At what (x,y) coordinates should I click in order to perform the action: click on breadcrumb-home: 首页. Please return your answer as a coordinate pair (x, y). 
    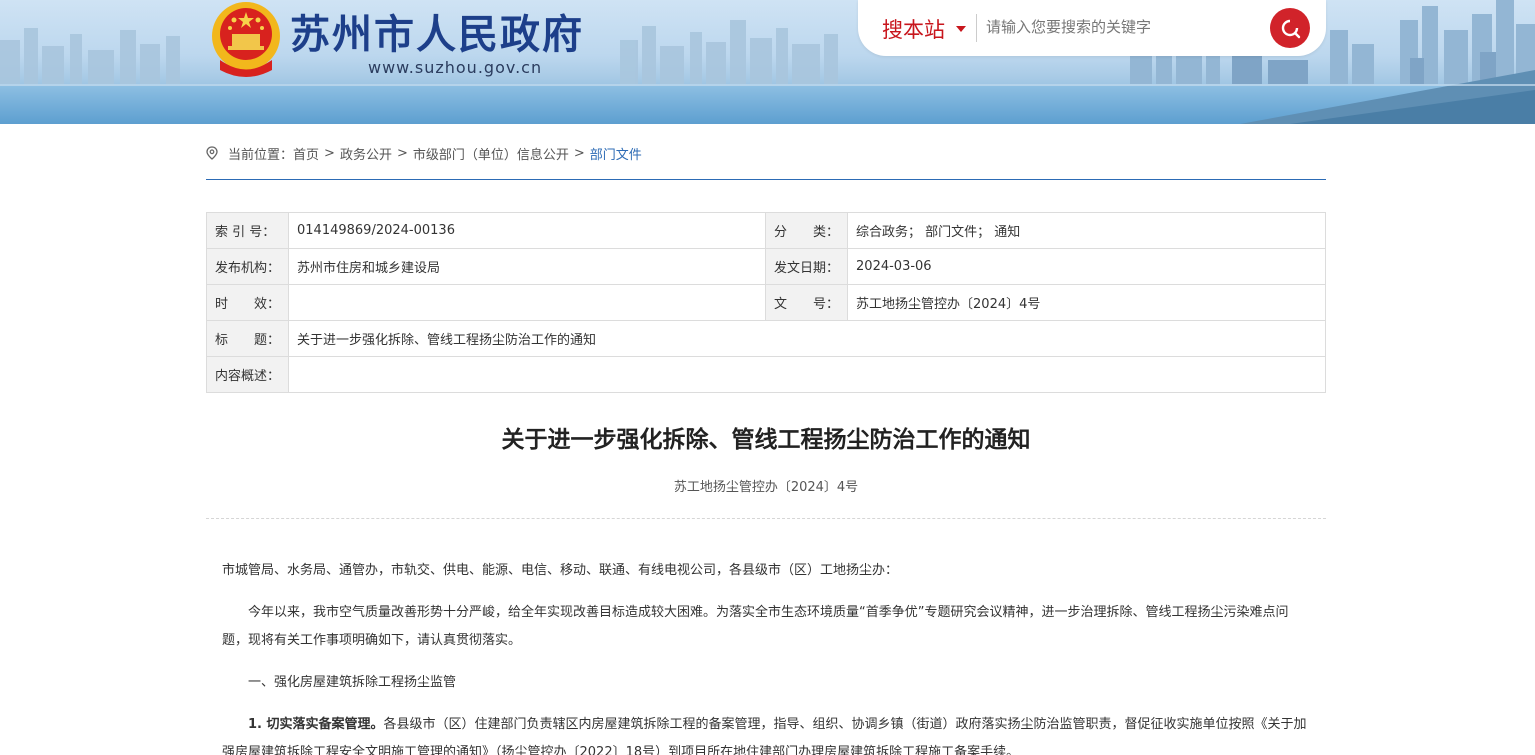
    Looking at the image, I should click on (306, 153).